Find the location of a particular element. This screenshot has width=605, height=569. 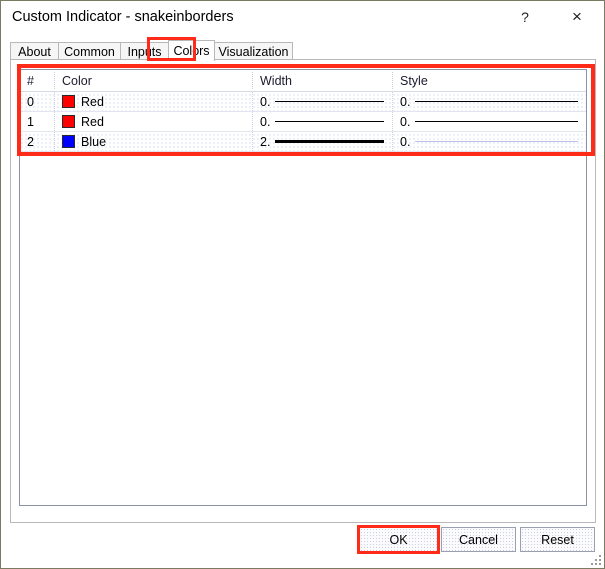

table-row: 2 Blue 2. 0. is located at coordinates (303, 142).